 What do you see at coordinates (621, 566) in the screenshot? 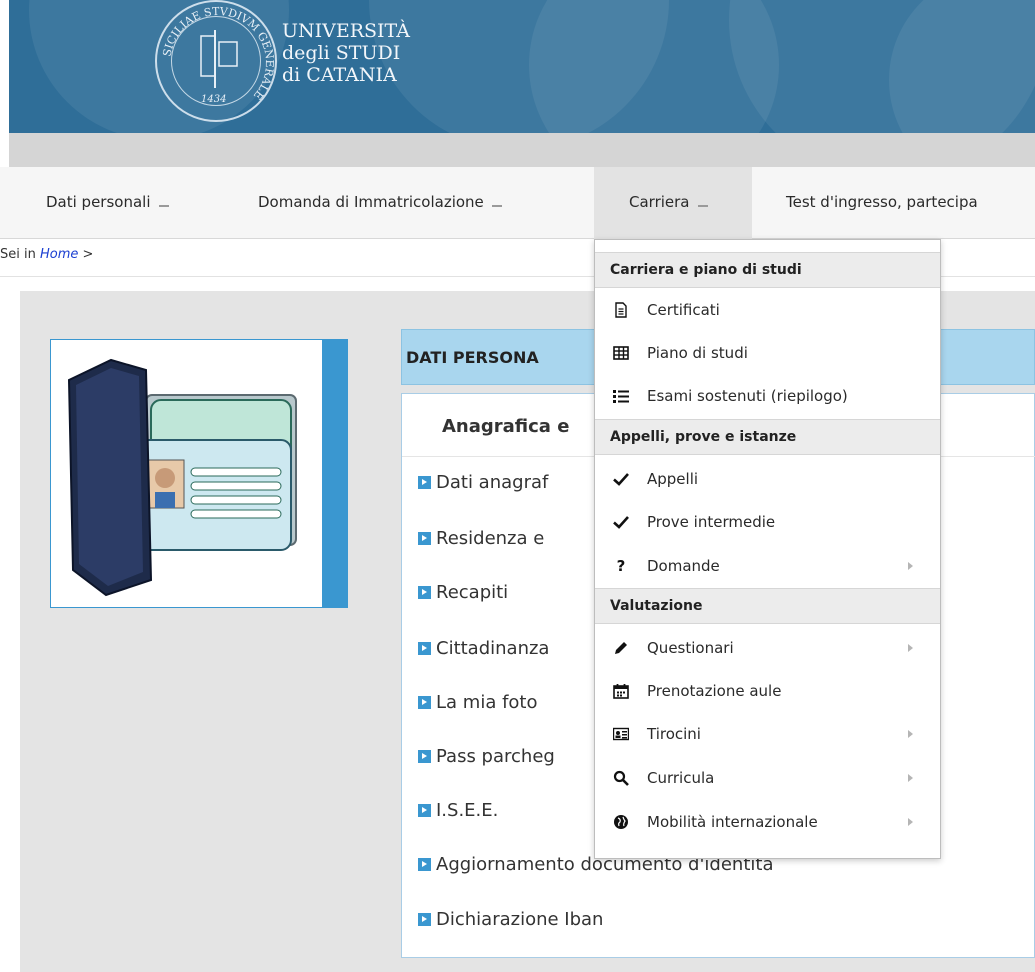
I see `question-icon: ?` at bounding box center [621, 566].